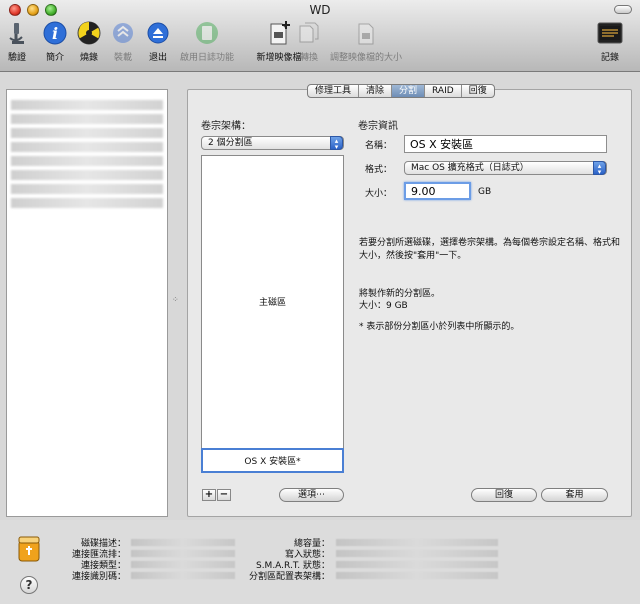  Describe the element at coordinates (311, 495) in the screenshot. I see `options-button: 選項⋯` at that location.